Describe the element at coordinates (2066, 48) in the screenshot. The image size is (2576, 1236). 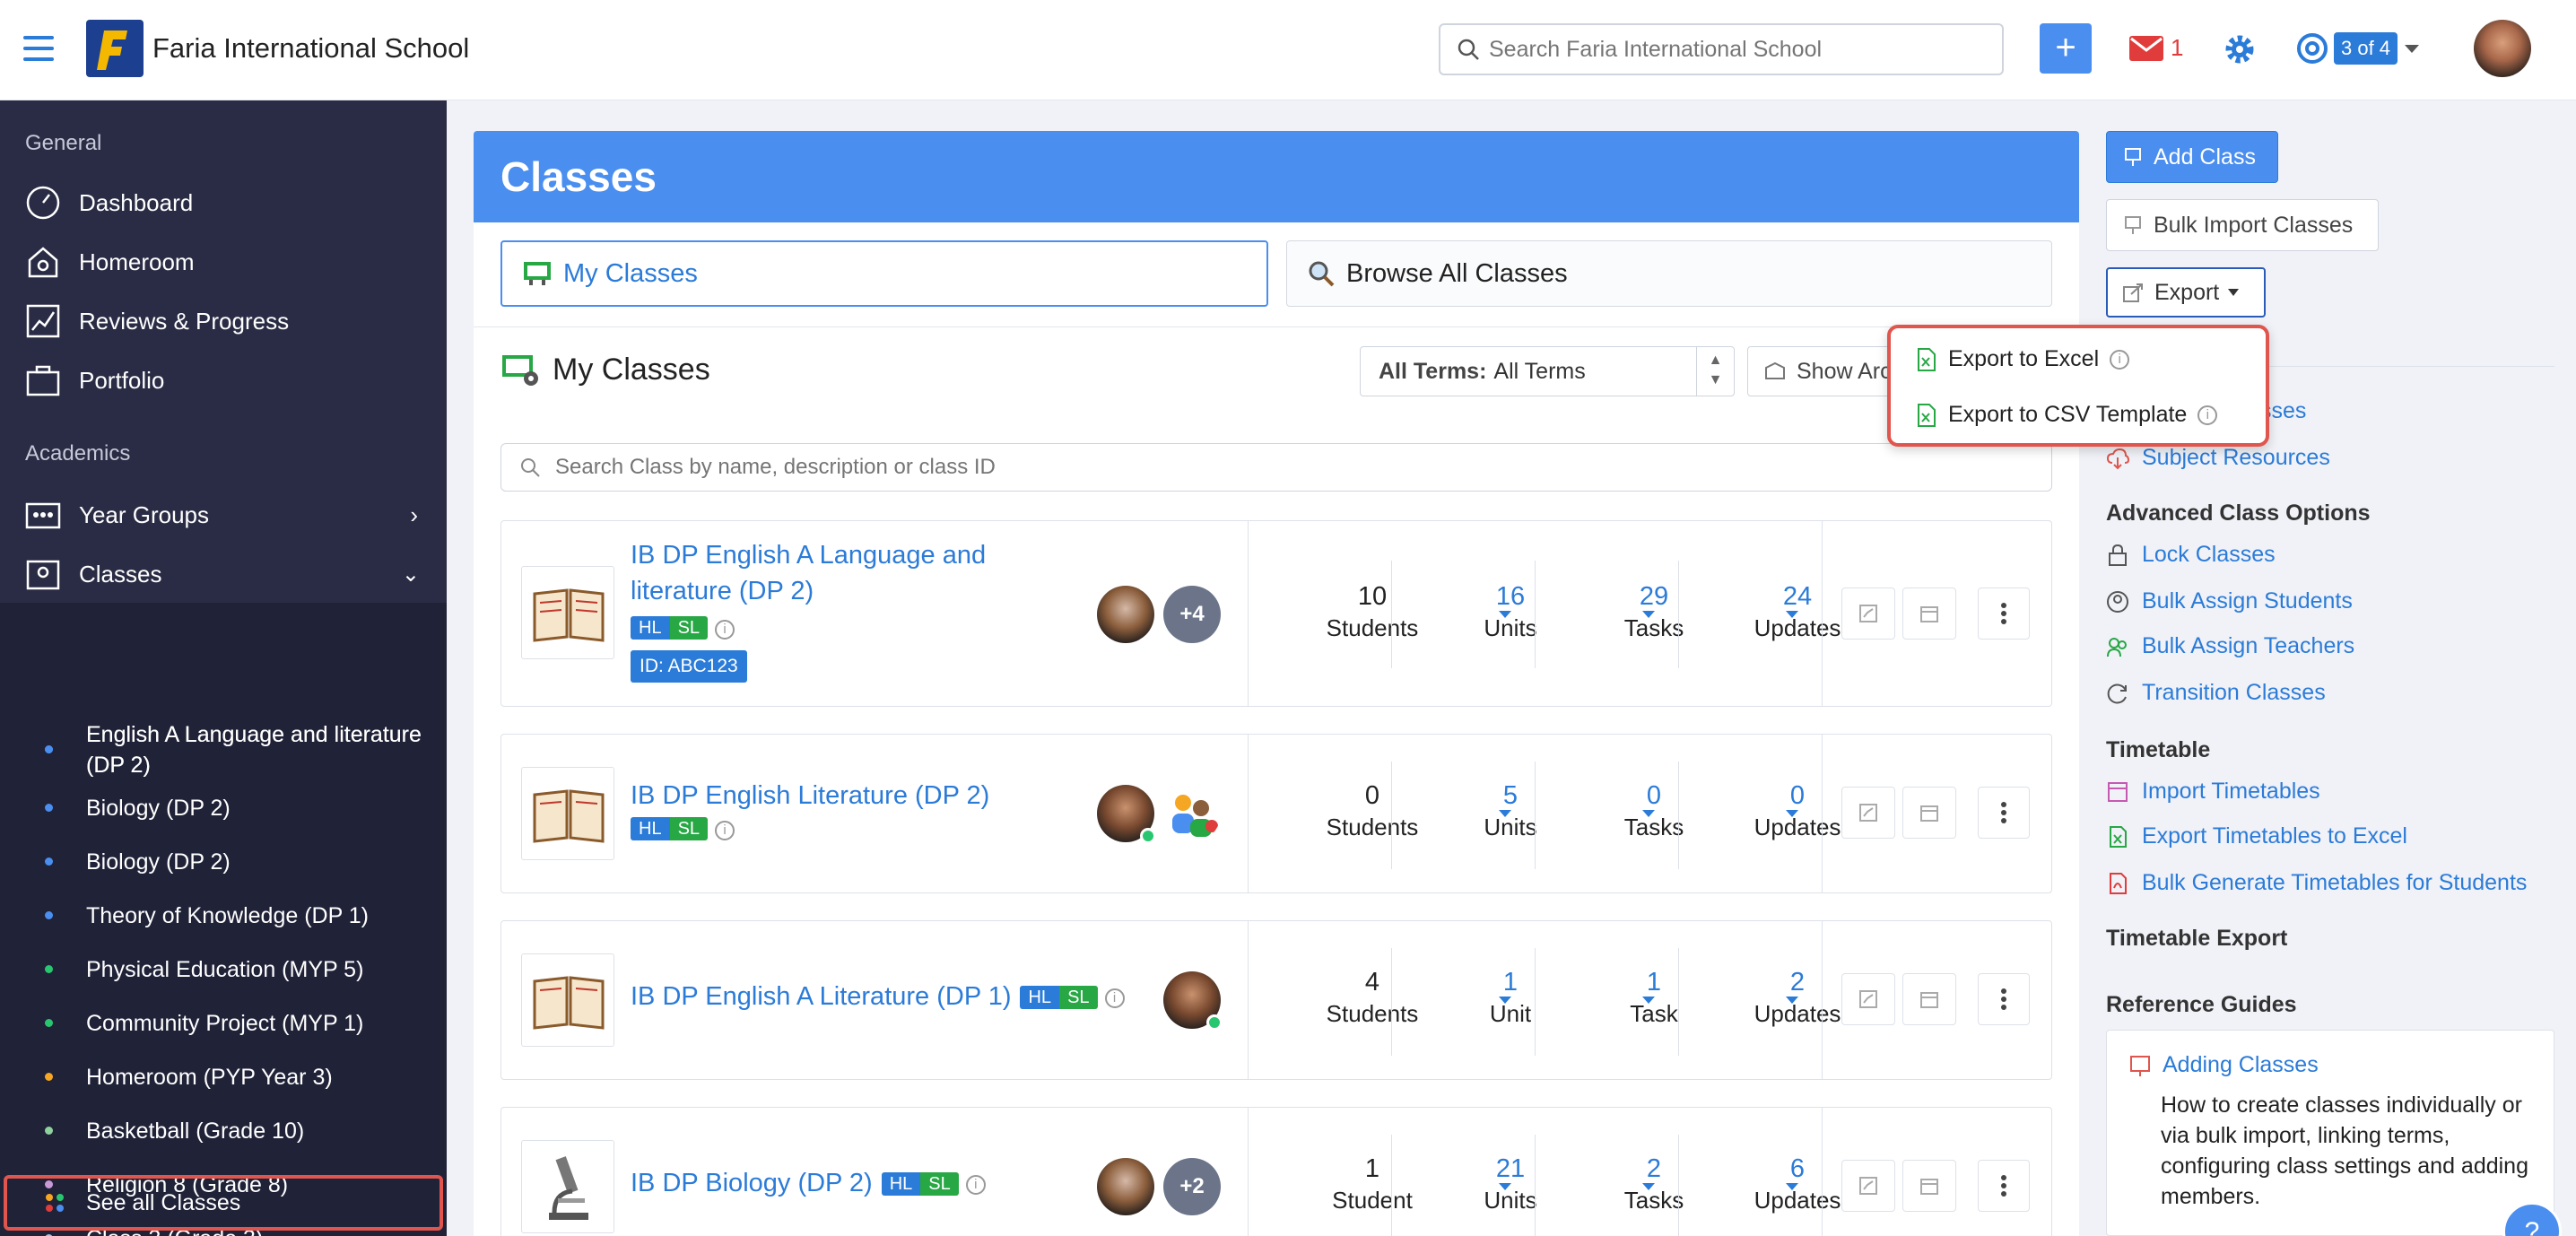
I see `add-button: +` at that location.